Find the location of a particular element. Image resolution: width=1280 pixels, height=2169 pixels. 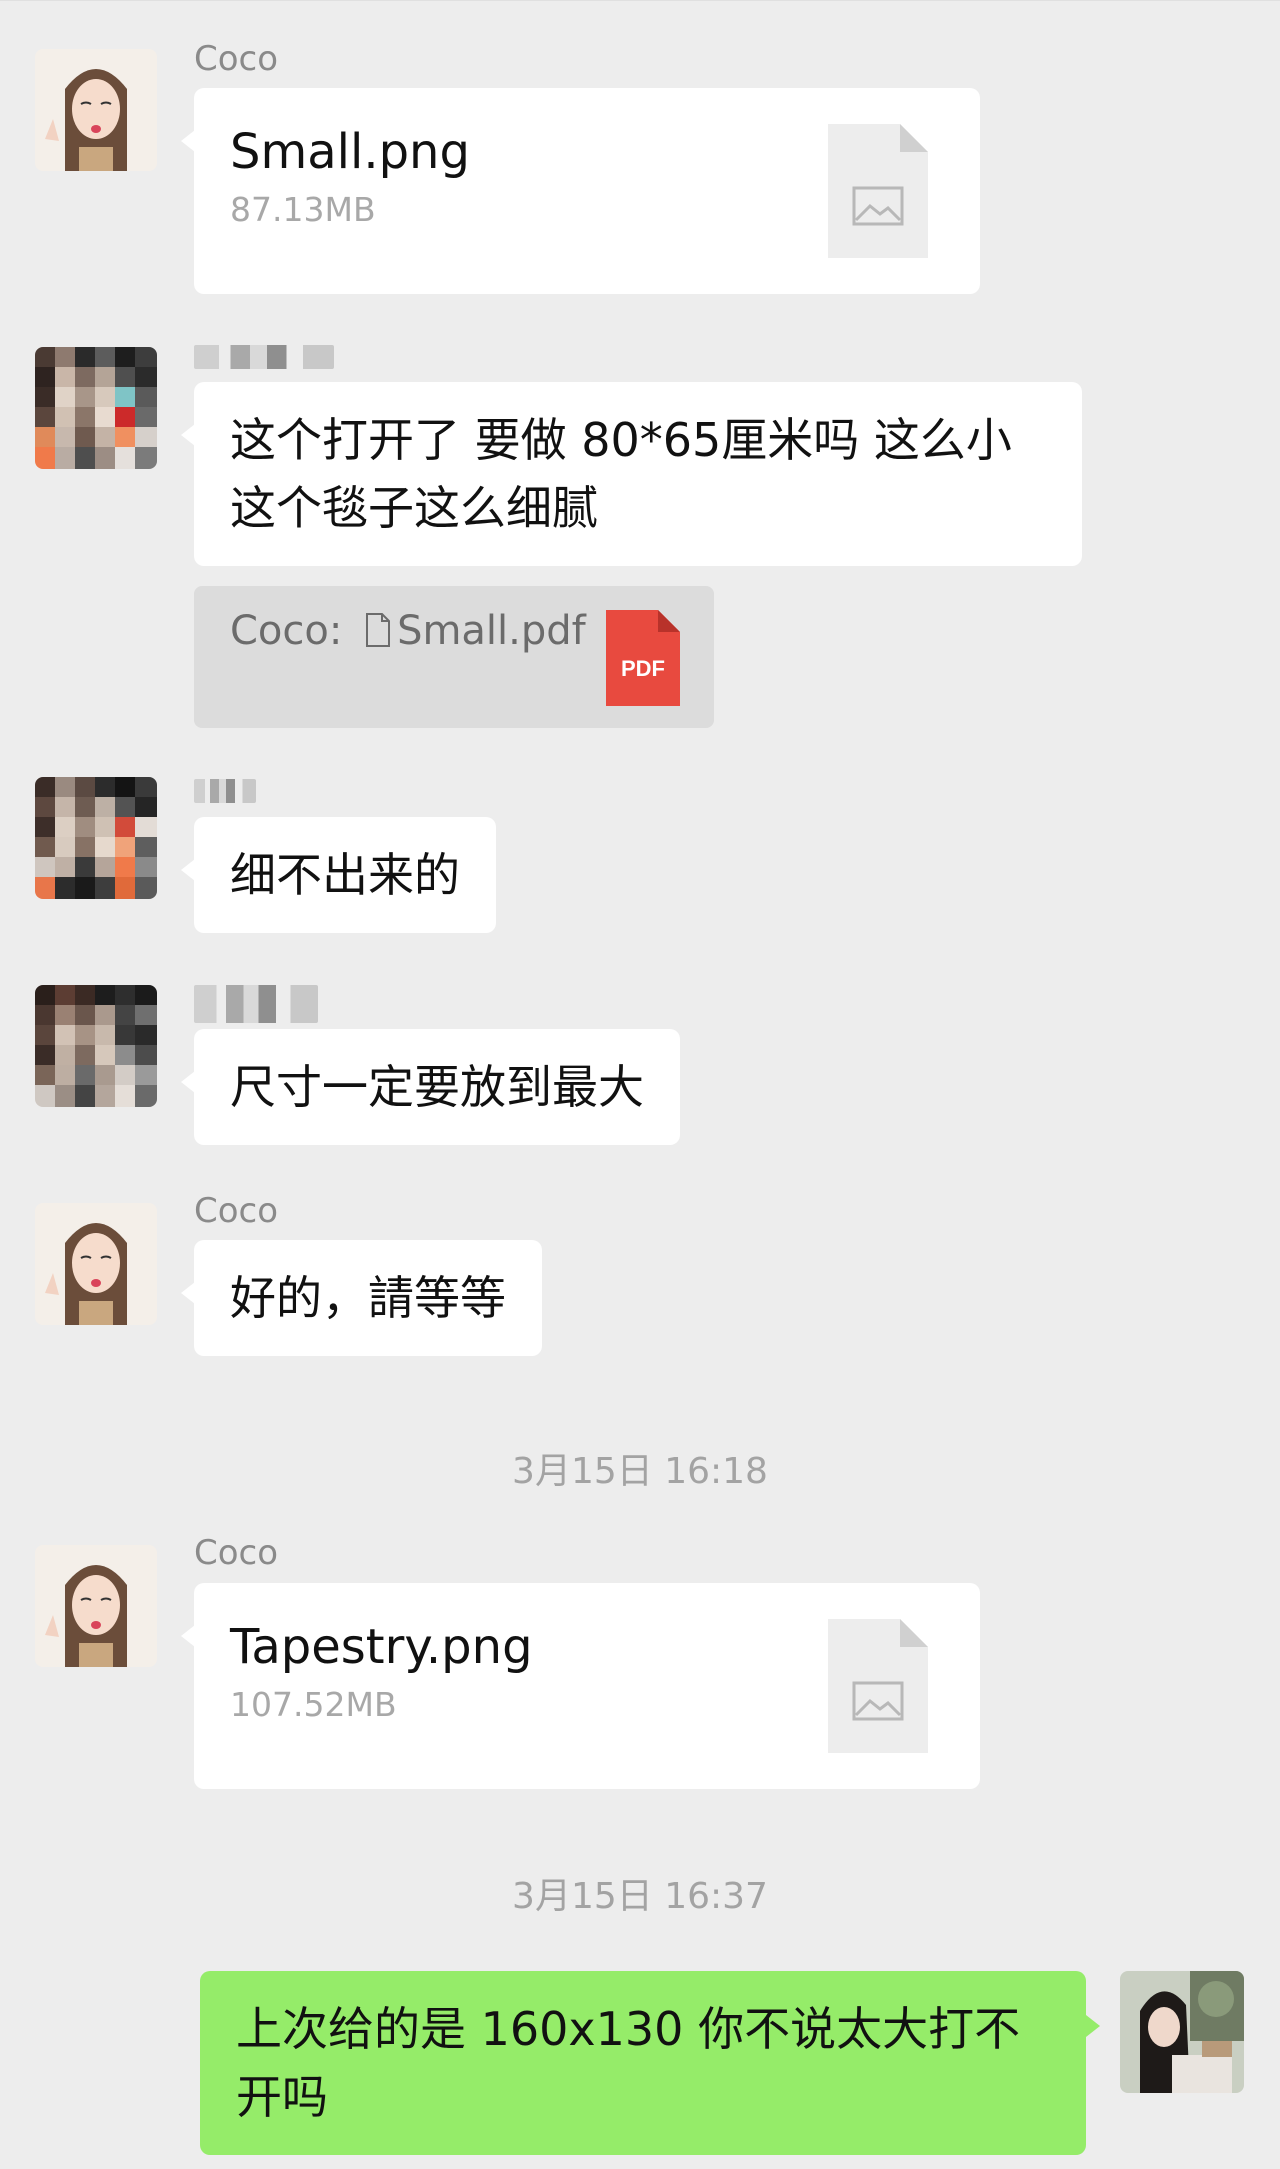

document-icon is located at coordinates (378, 630).